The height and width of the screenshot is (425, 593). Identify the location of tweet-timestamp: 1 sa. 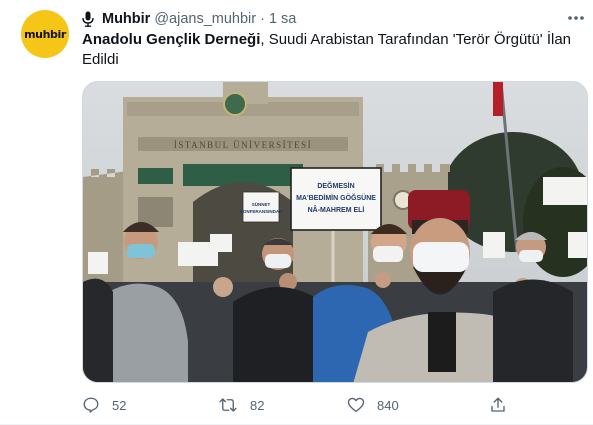
(282, 19).